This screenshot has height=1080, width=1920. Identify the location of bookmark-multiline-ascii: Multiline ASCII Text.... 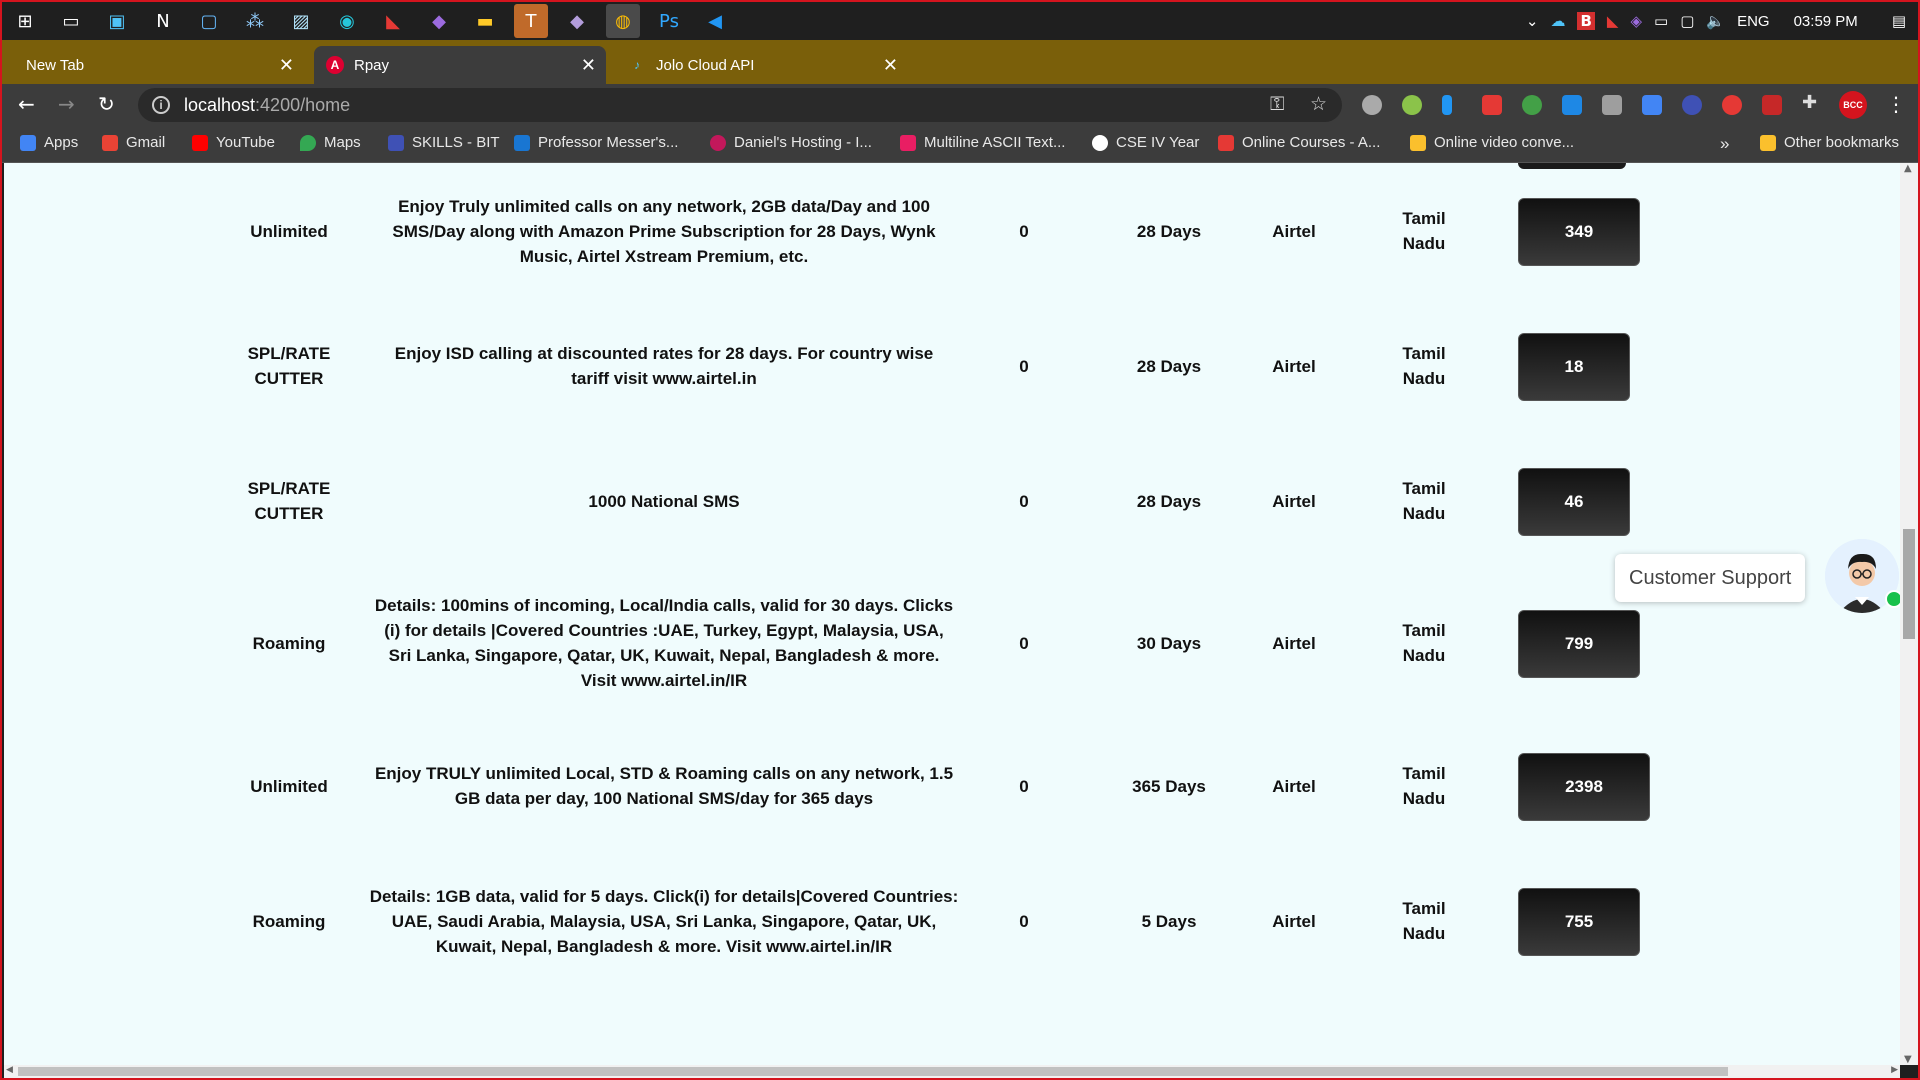
(982, 142).